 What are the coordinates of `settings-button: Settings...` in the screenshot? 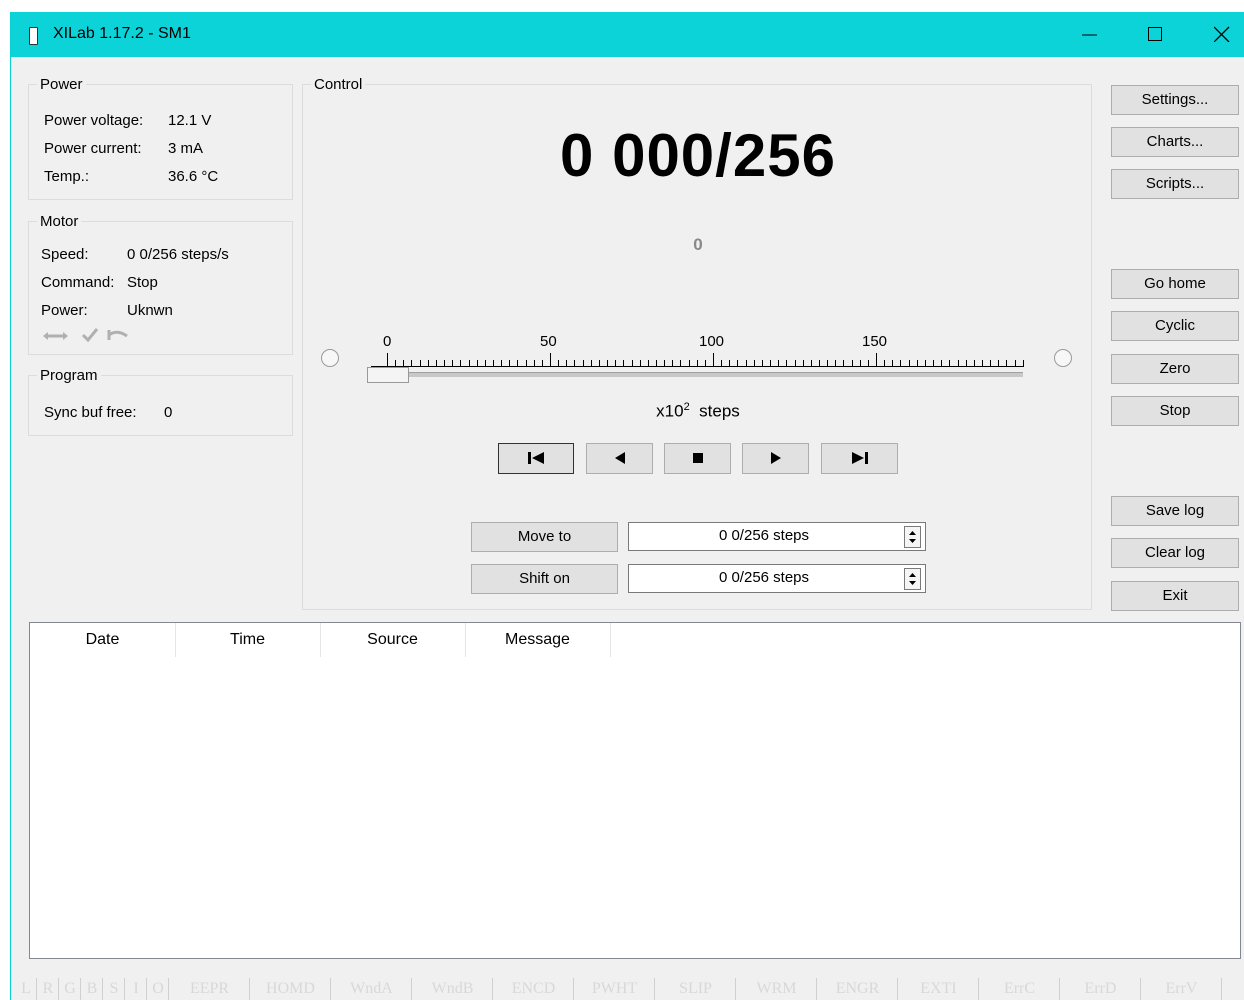 It's located at (1175, 100).